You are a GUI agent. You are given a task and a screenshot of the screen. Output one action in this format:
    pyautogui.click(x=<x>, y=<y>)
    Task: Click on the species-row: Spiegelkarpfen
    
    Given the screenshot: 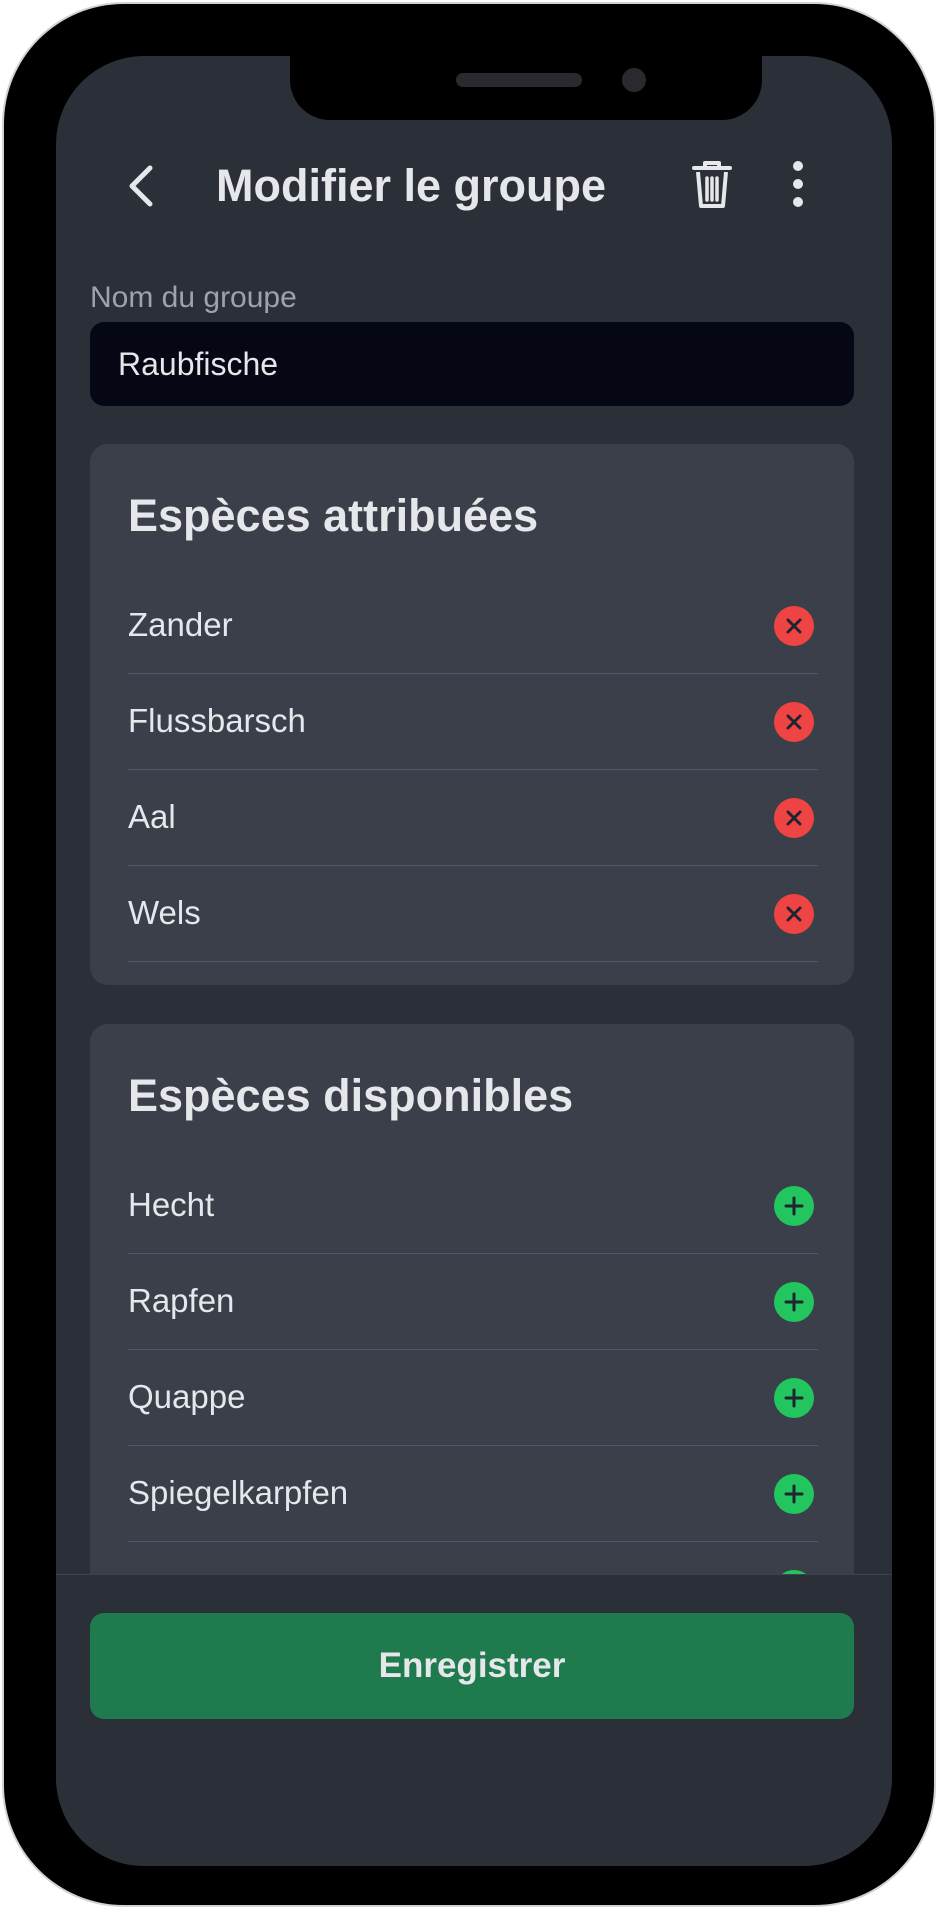 What is the action you would take?
    pyautogui.click(x=473, y=1494)
    